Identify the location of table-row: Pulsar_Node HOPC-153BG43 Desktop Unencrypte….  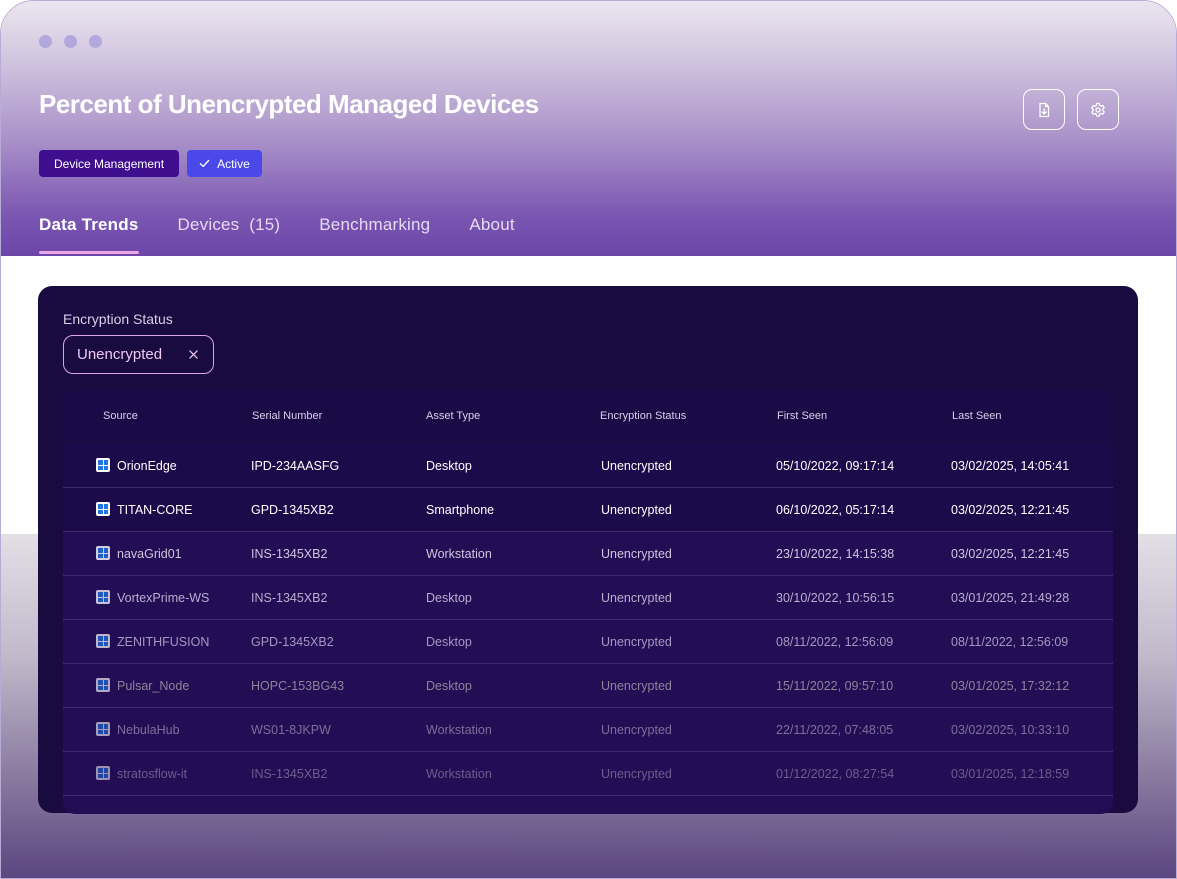
(588, 686).